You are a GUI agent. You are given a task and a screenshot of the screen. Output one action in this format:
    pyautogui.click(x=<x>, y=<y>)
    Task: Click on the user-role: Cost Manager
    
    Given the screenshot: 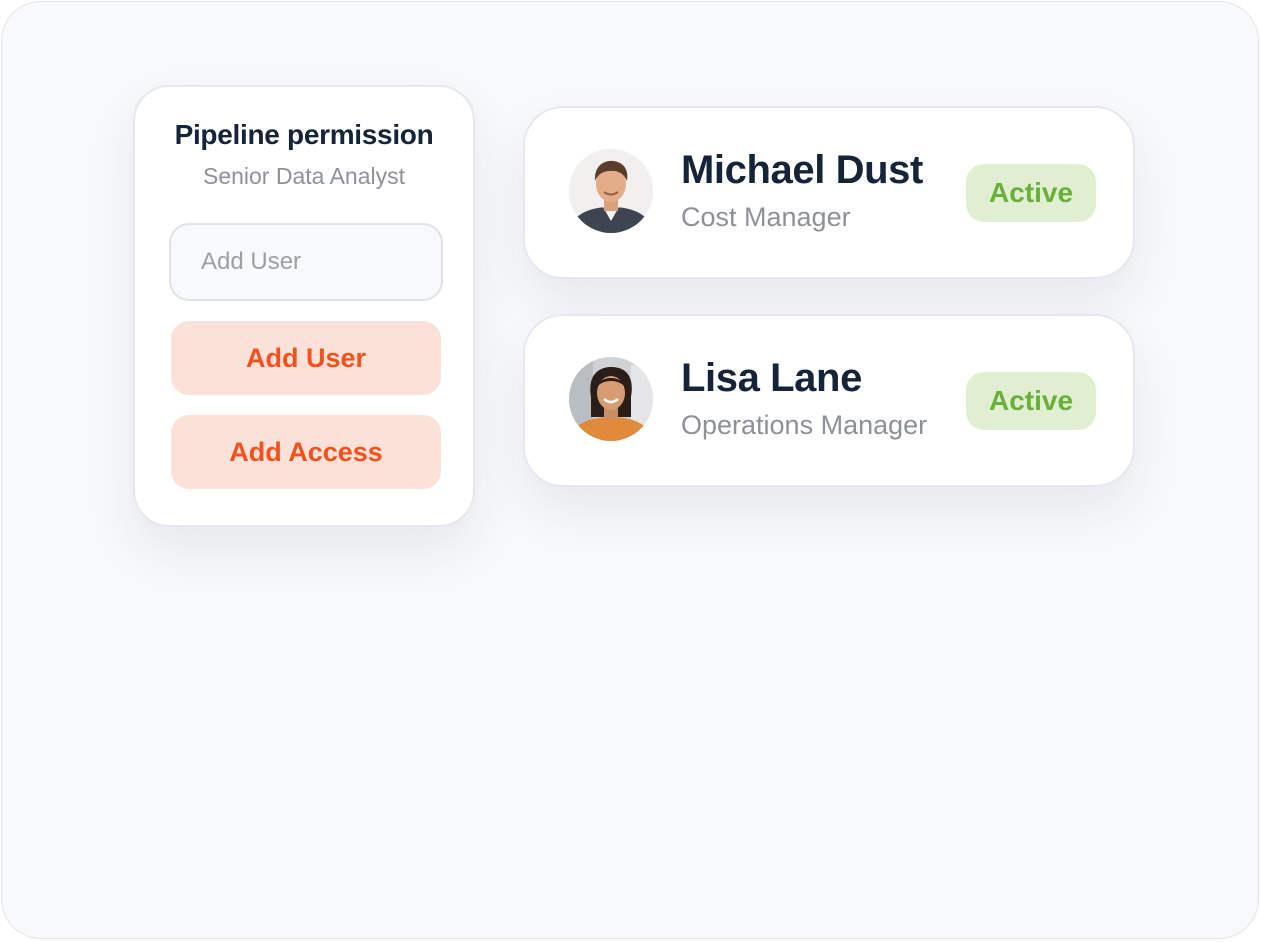 What is the action you would take?
    pyautogui.click(x=766, y=217)
    